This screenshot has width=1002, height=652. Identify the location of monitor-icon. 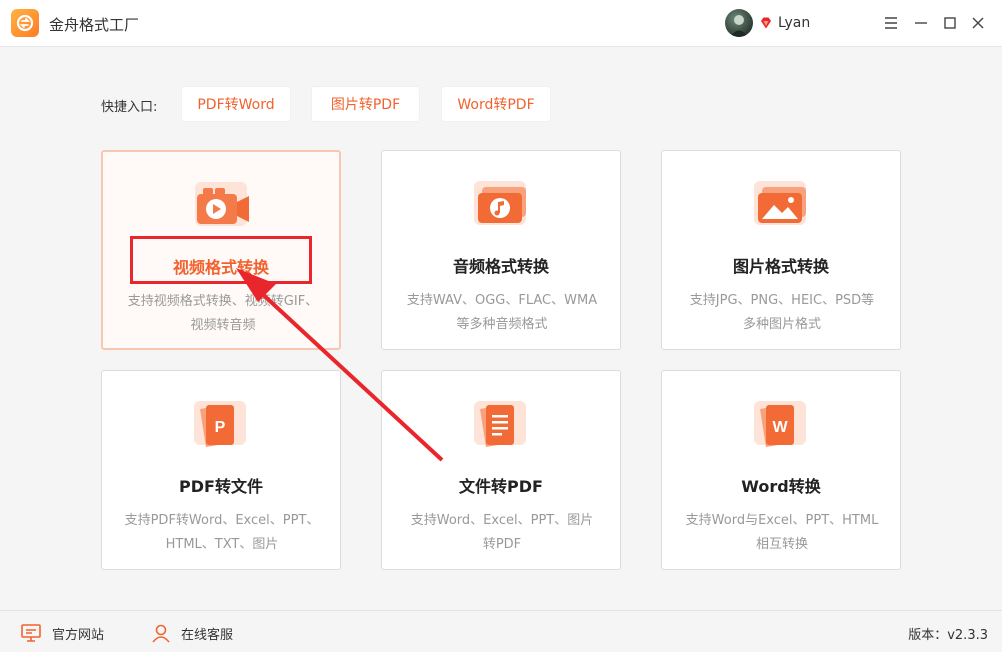
(31, 633).